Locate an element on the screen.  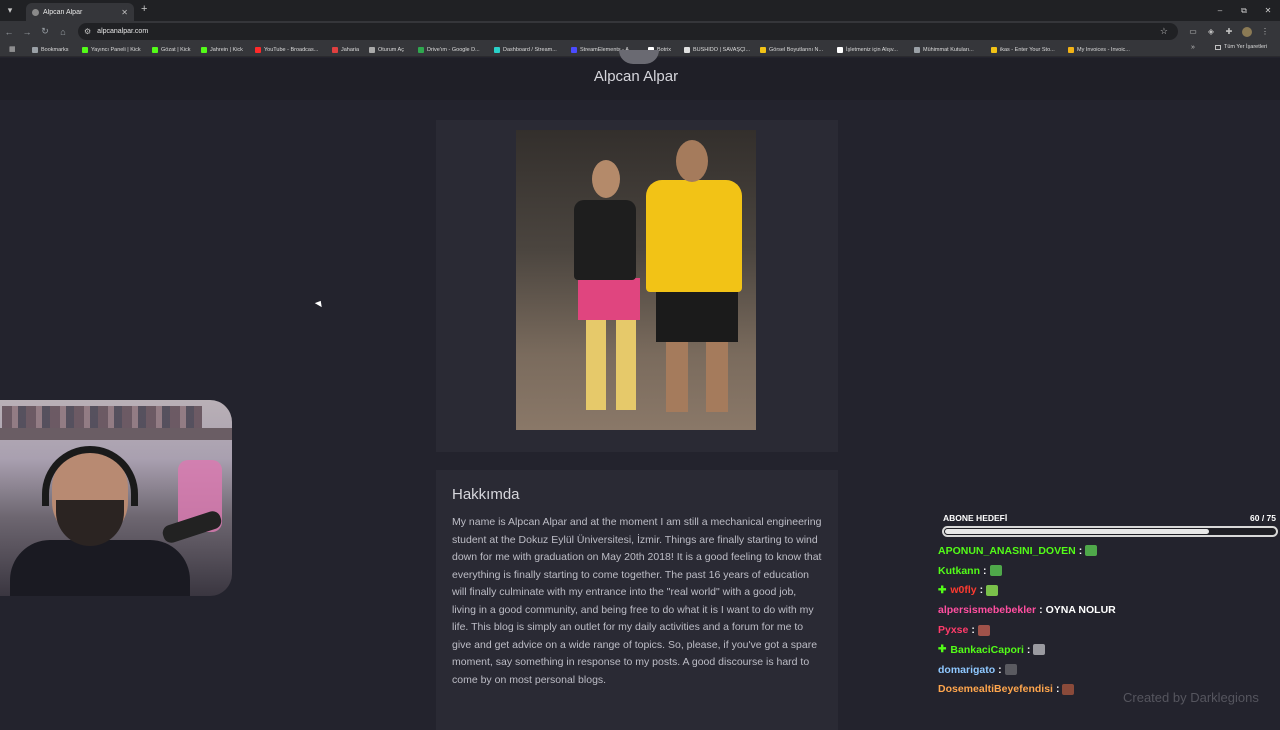
profile-avatar-icon is located at coordinates (1247, 31).